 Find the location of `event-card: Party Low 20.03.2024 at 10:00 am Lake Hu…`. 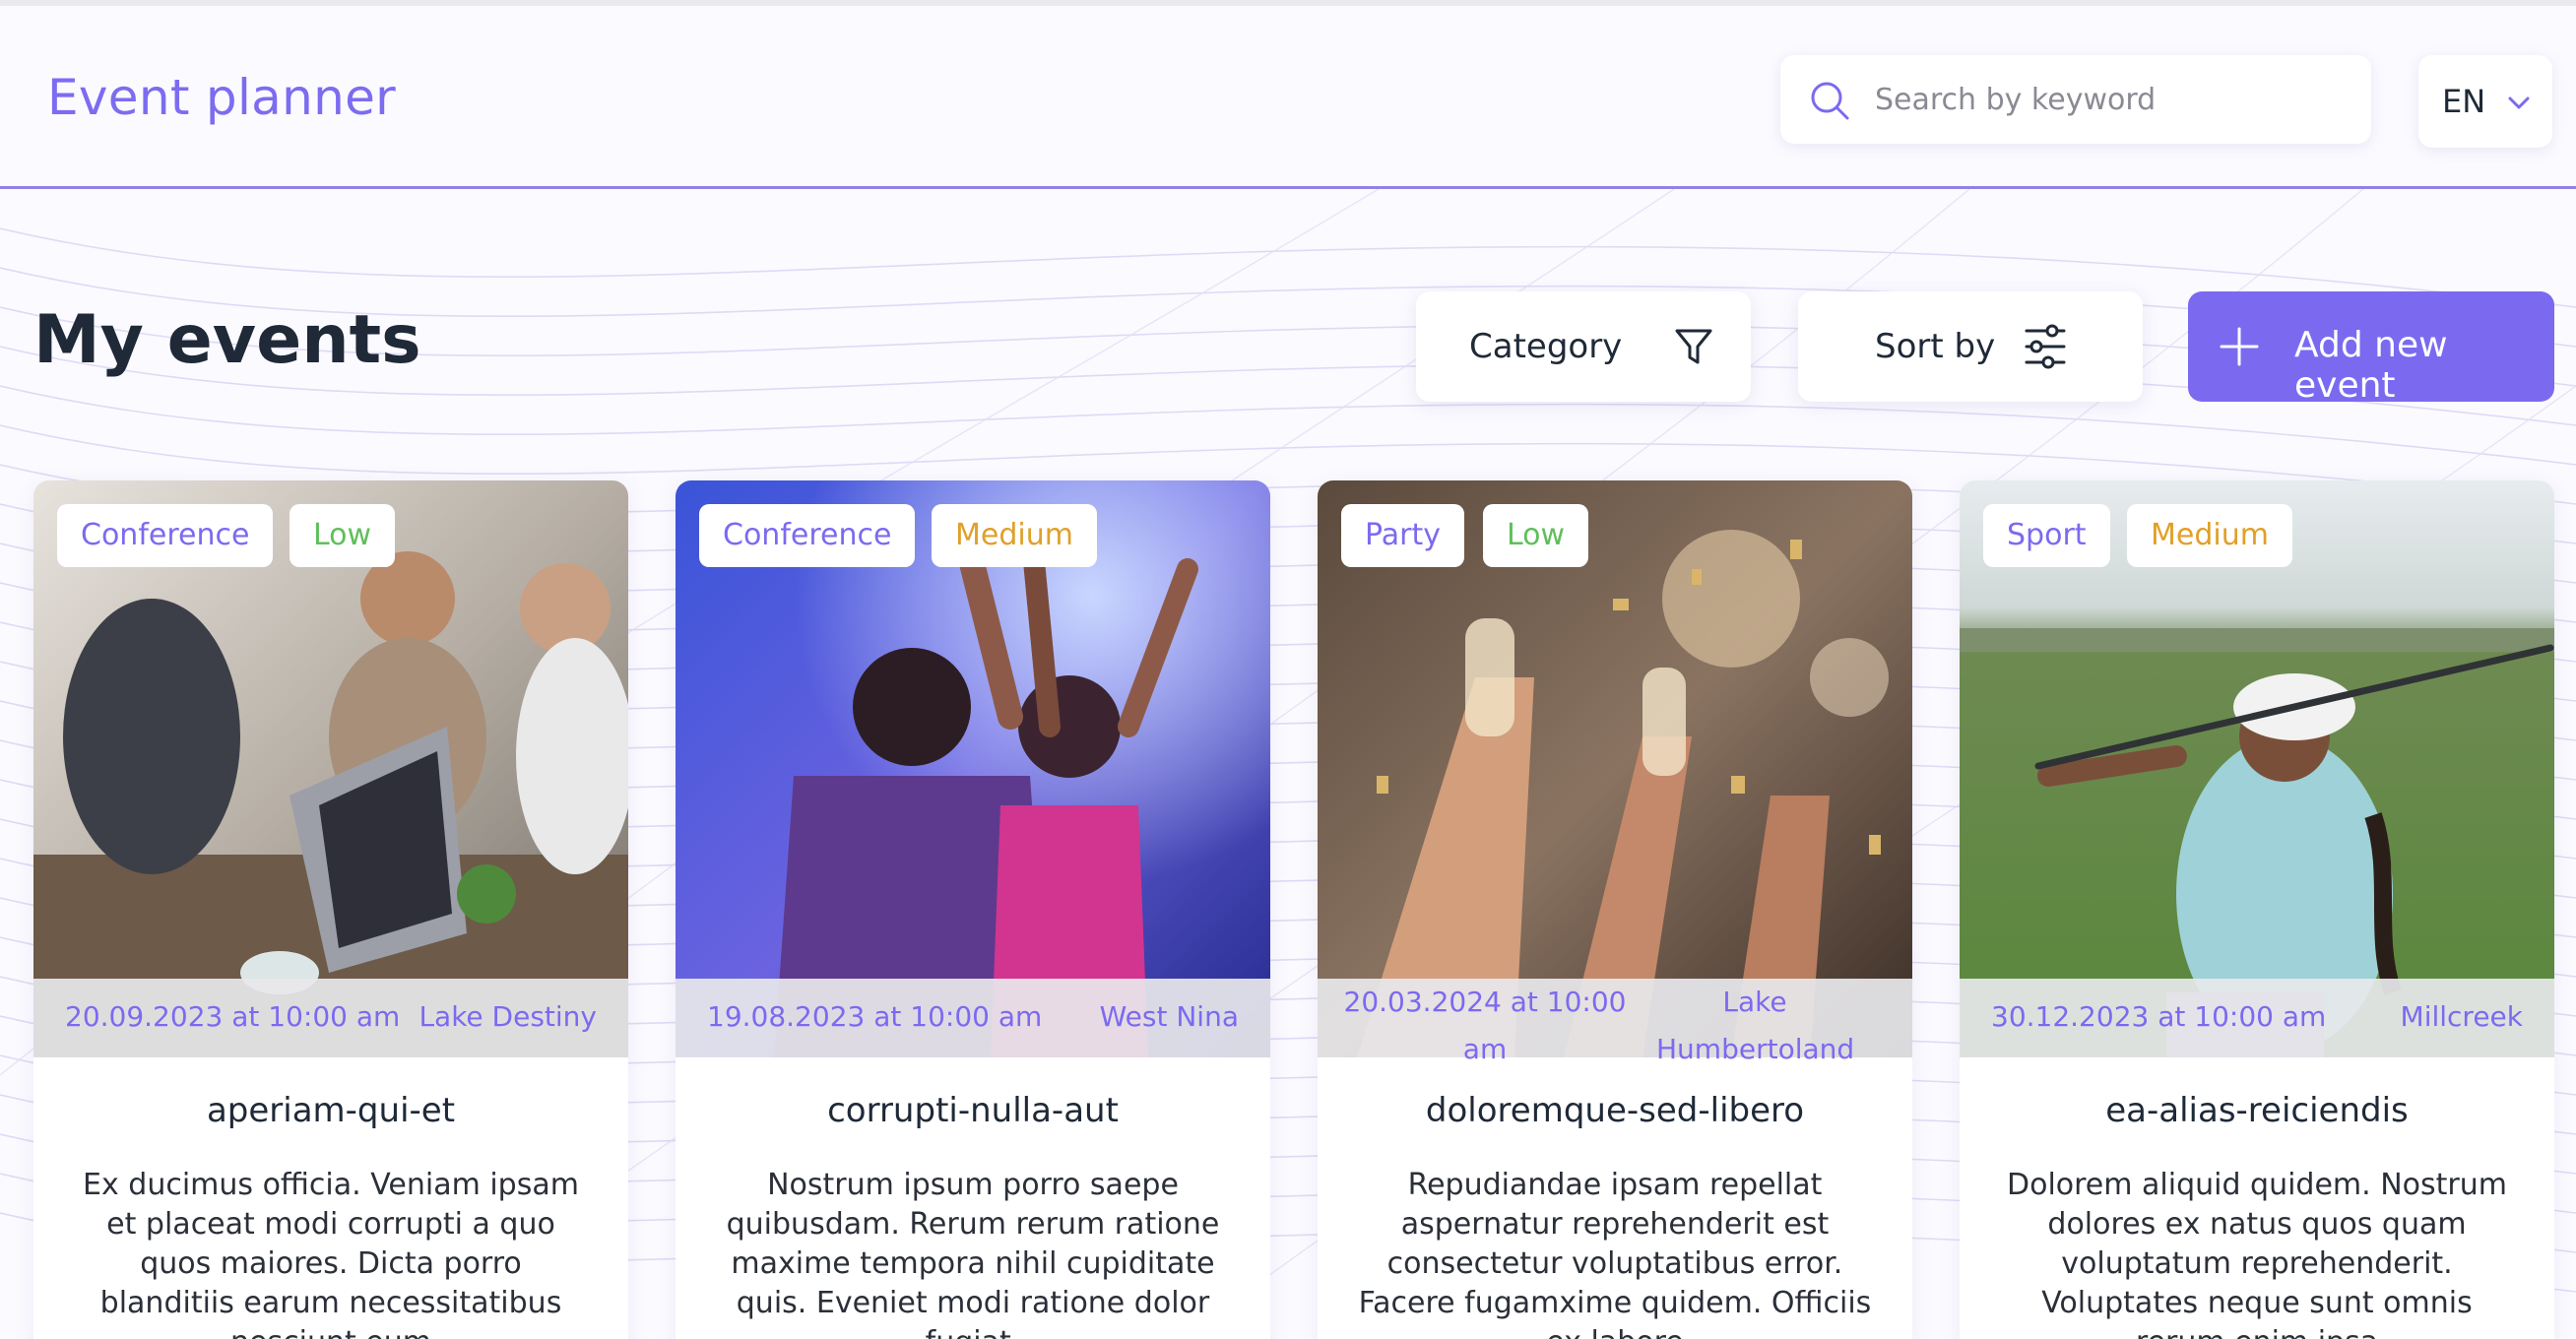

event-card: Party Low 20.03.2024 at 10:00 am Lake Hu… is located at coordinates (1615, 909).